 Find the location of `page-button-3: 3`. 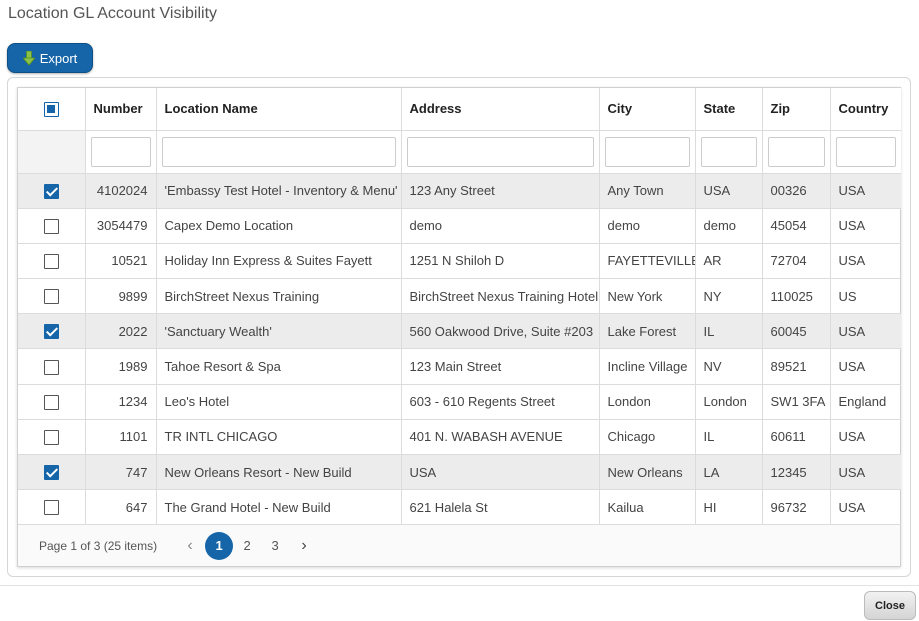

page-button-3: 3 is located at coordinates (275, 546).